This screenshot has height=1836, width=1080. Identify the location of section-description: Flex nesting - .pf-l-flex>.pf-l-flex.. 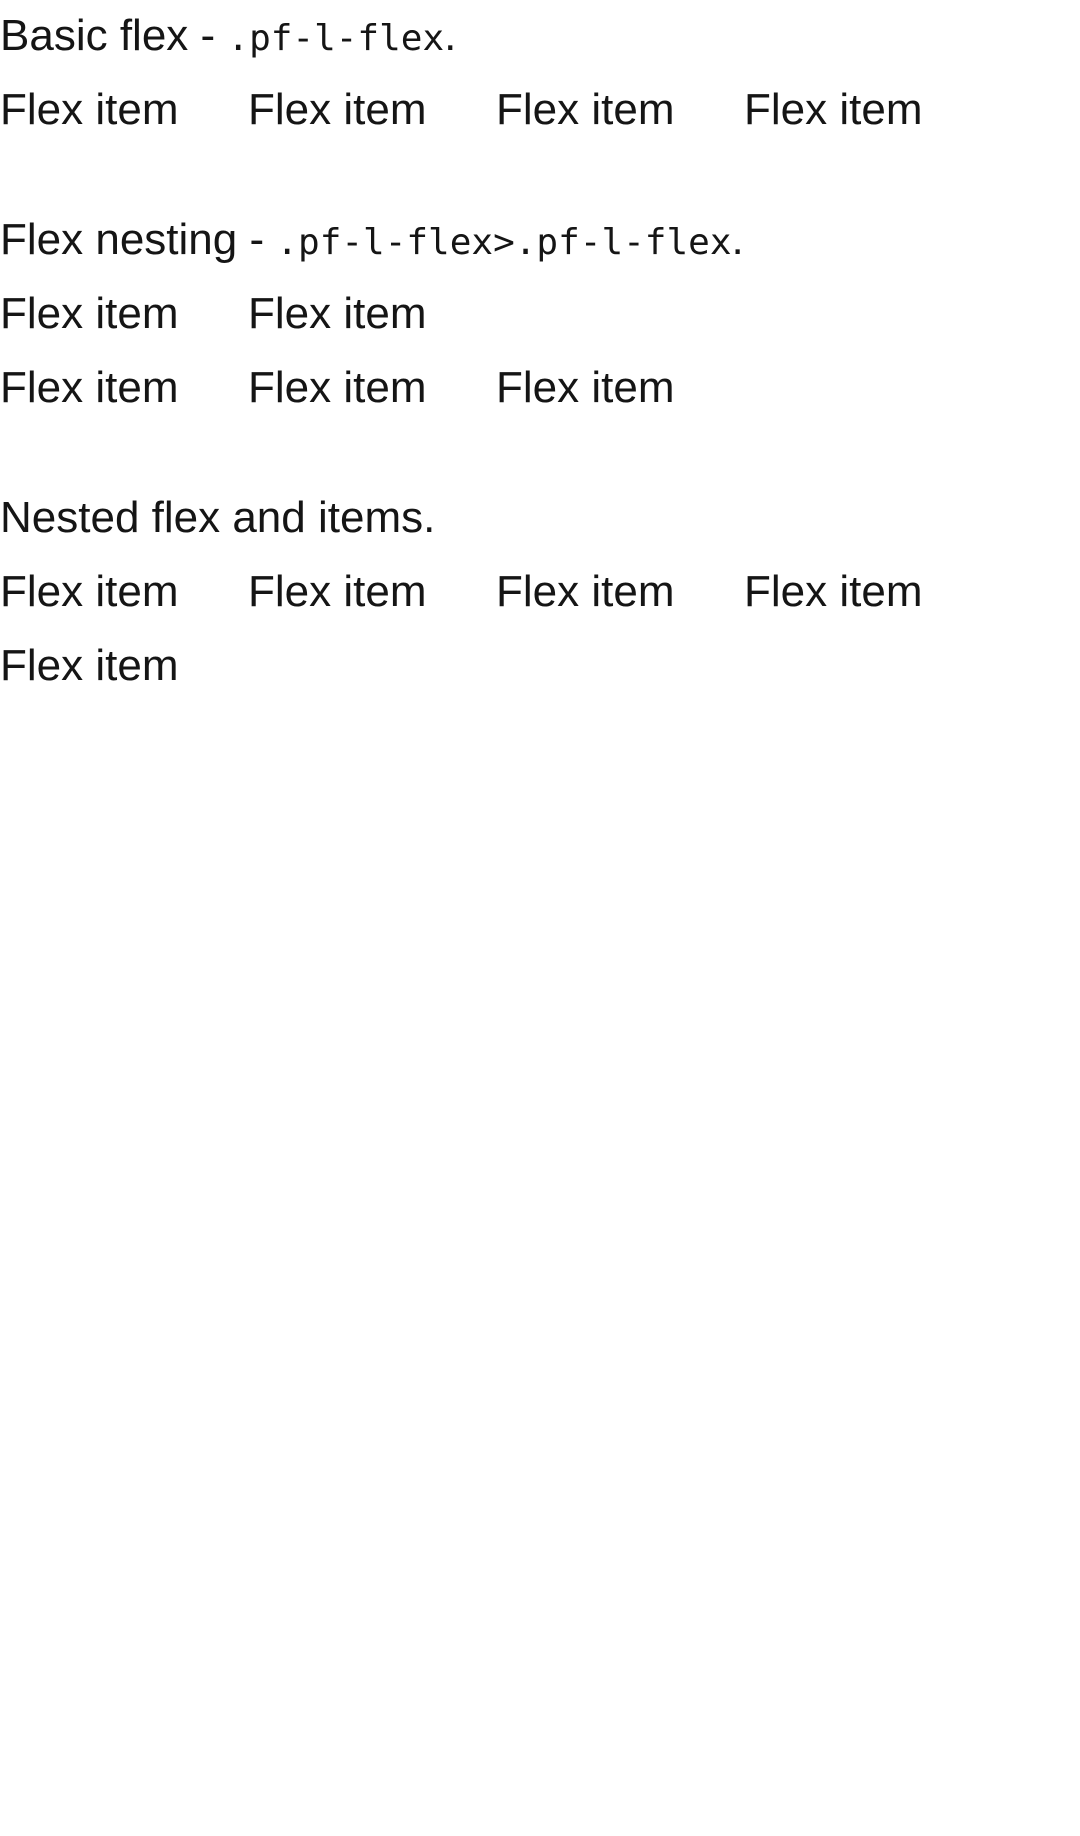
(540, 240).